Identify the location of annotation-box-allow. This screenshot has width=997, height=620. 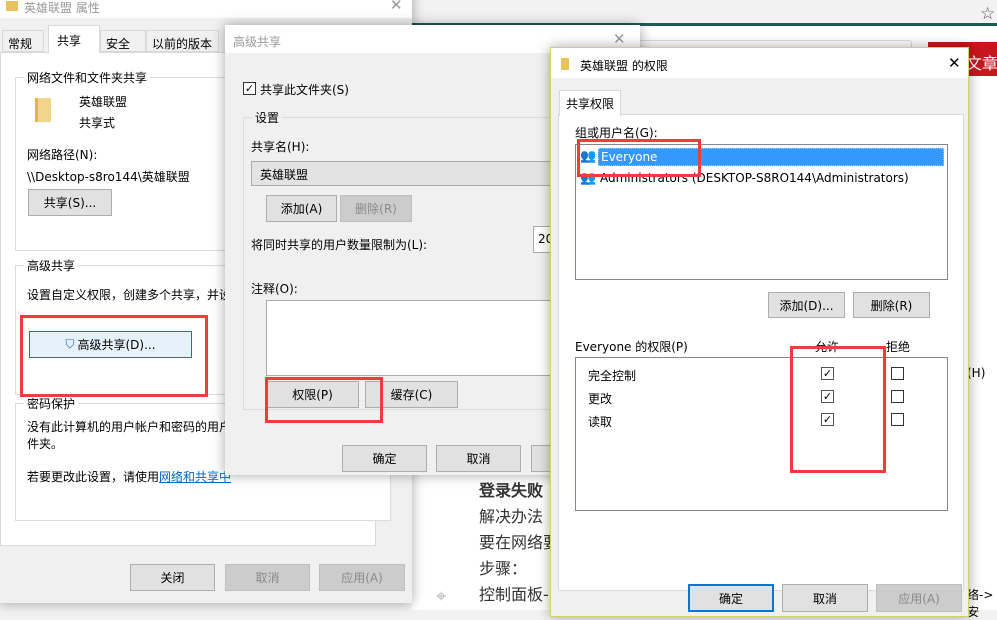
(838, 409).